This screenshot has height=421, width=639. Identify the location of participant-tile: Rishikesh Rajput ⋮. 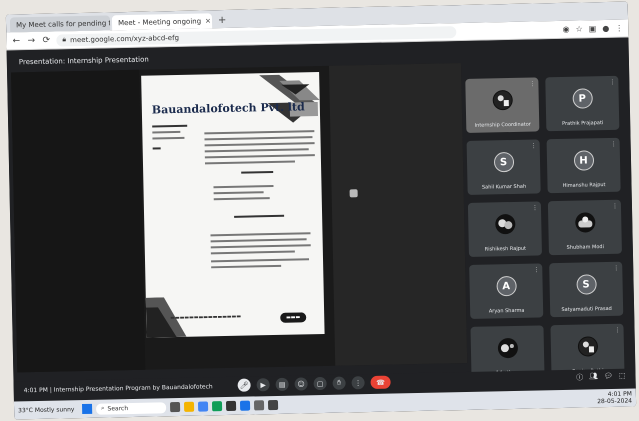
(504, 229).